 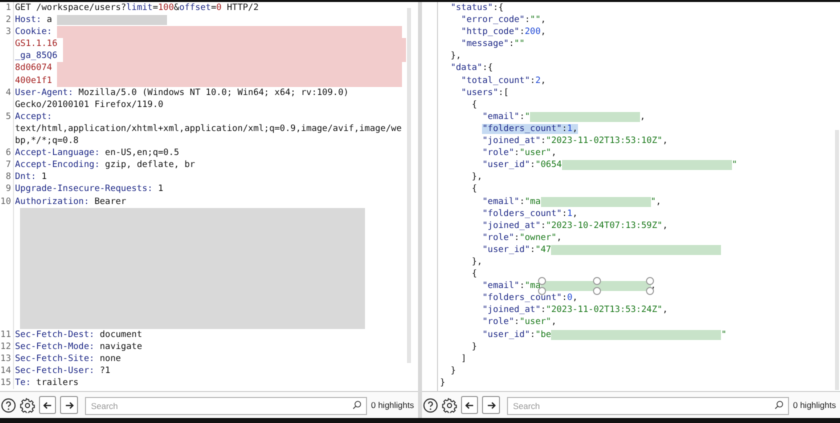 What do you see at coordinates (33, 32) in the screenshot?
I see `code-text: Cookie:` at bounding box center [33, 32].